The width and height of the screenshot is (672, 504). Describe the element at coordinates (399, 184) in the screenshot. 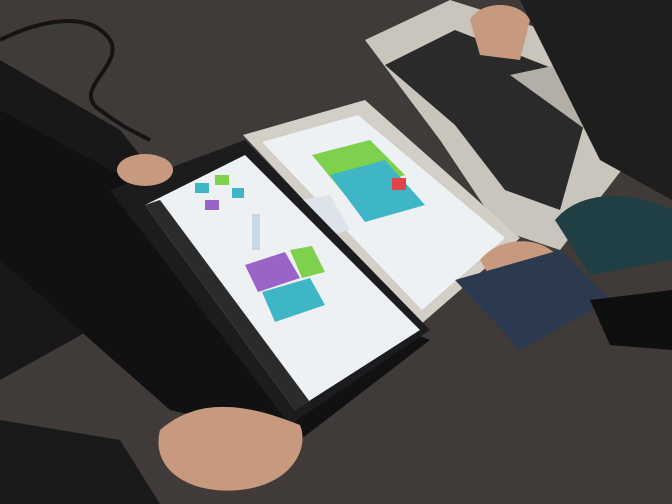

I see `mac-plan-red-block` at that location.